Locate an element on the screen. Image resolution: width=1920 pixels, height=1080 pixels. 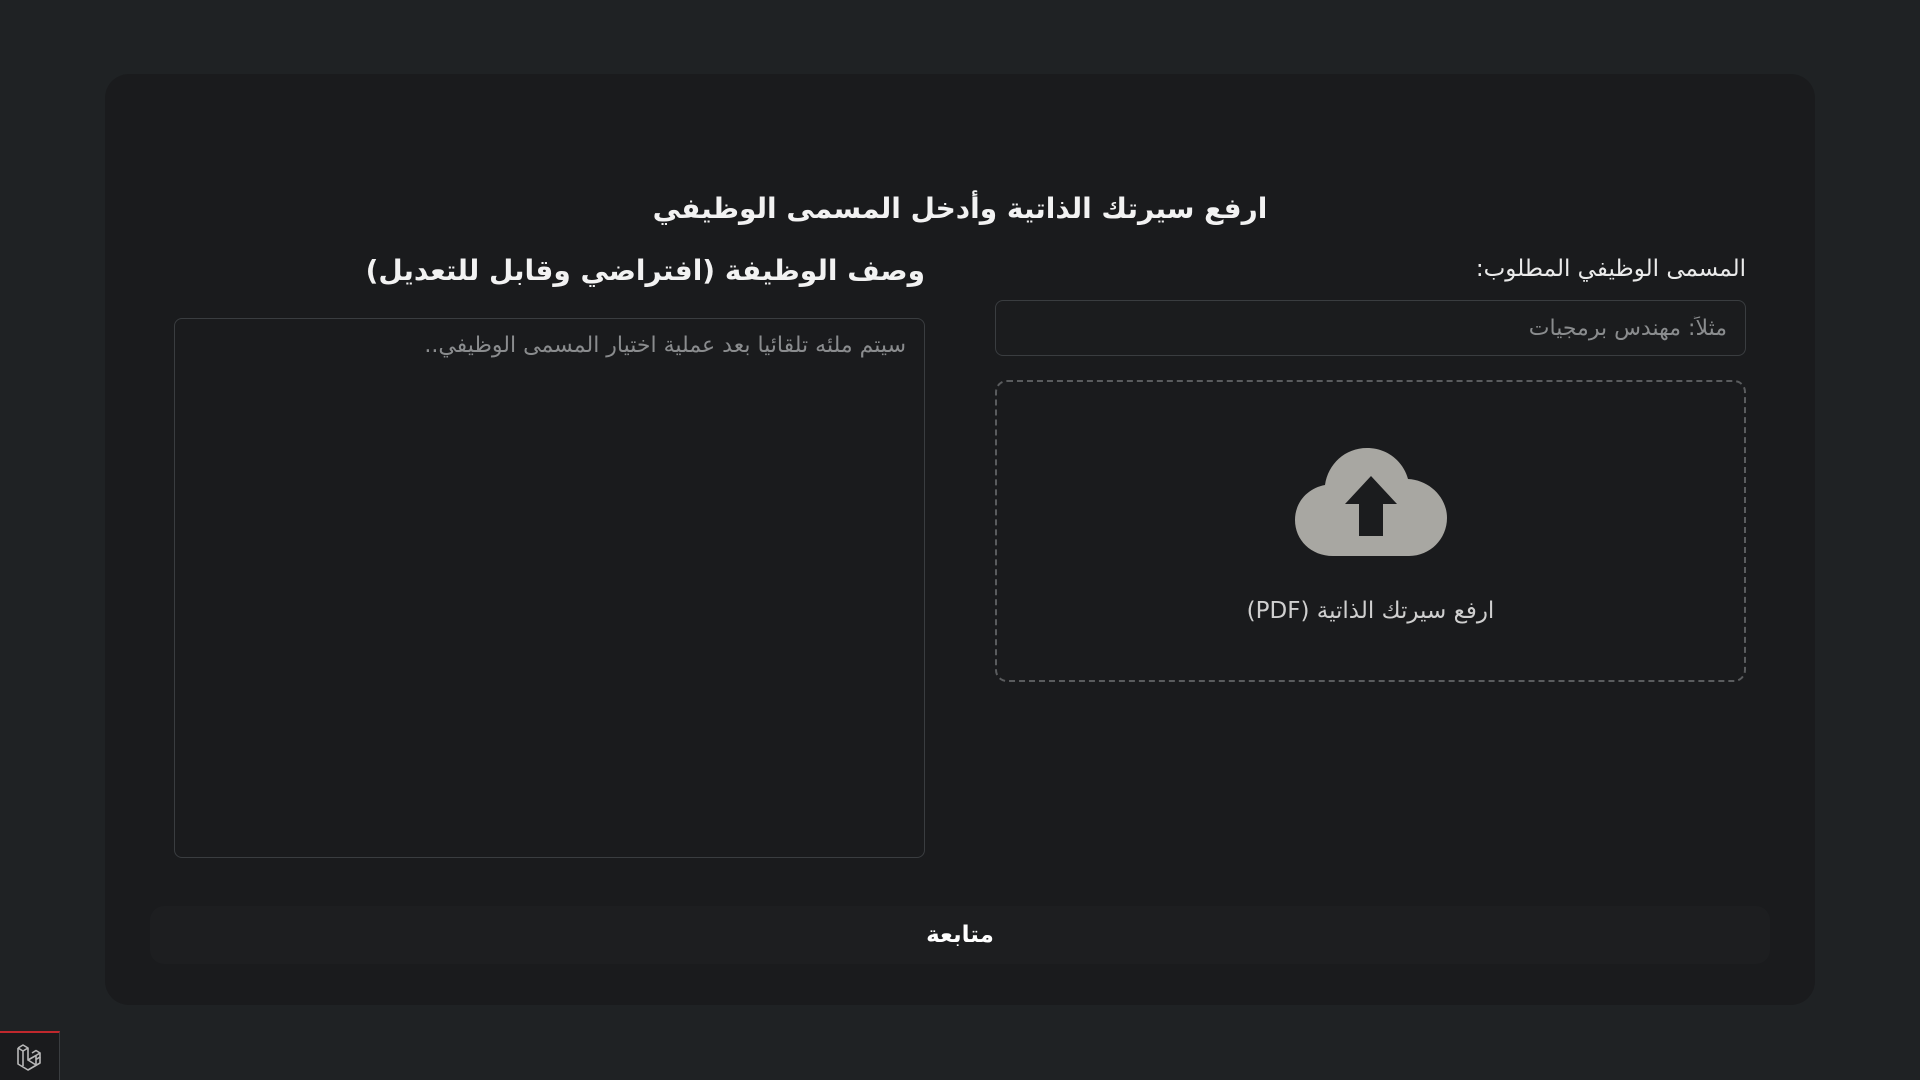
laravel-logo-icon is located at coordinates (28, 1057).